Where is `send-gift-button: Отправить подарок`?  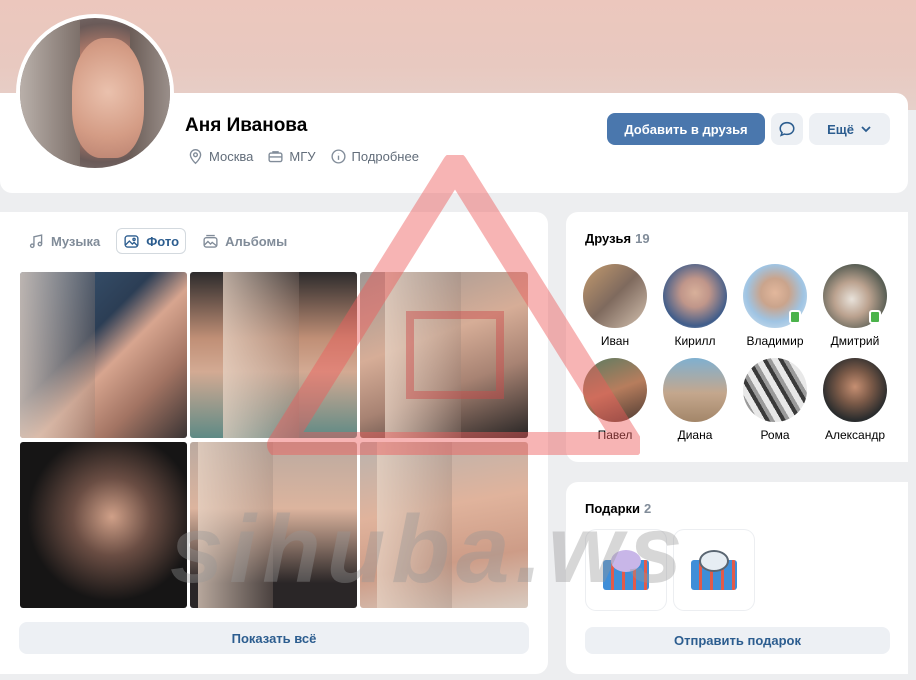
send-gift-button: Отправить подарок is located at coordinates (737, 640).